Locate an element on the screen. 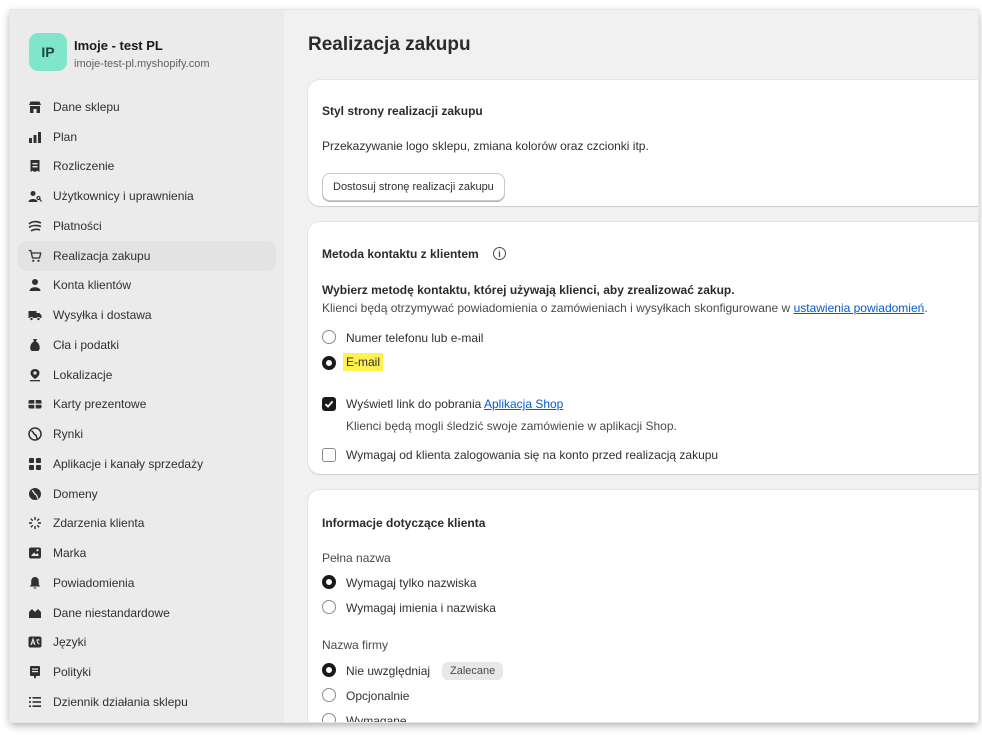 The width and height of the screenshot is (982, 735). sidebar-item-label: Karty prezentowe is located at coordinates (100, 404).